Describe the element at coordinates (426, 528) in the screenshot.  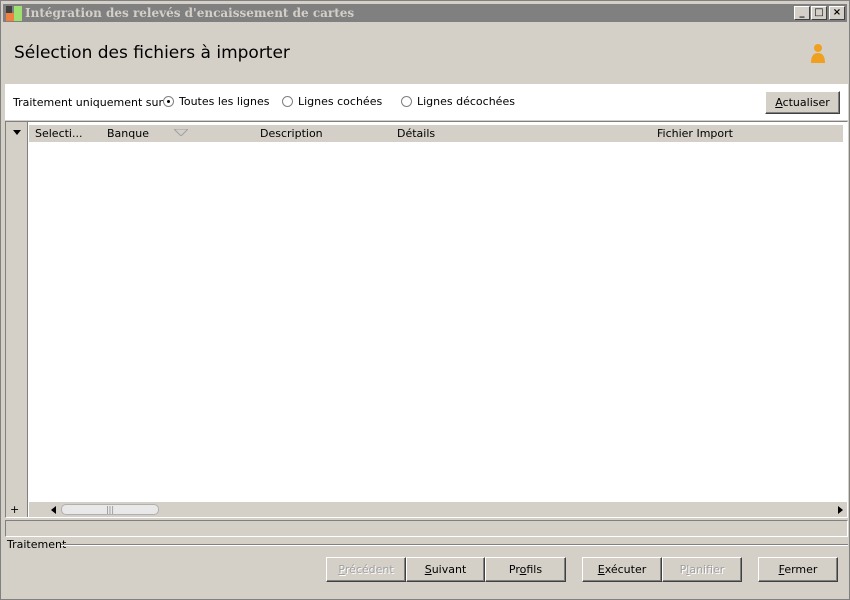
I see `status-bar` at that location.